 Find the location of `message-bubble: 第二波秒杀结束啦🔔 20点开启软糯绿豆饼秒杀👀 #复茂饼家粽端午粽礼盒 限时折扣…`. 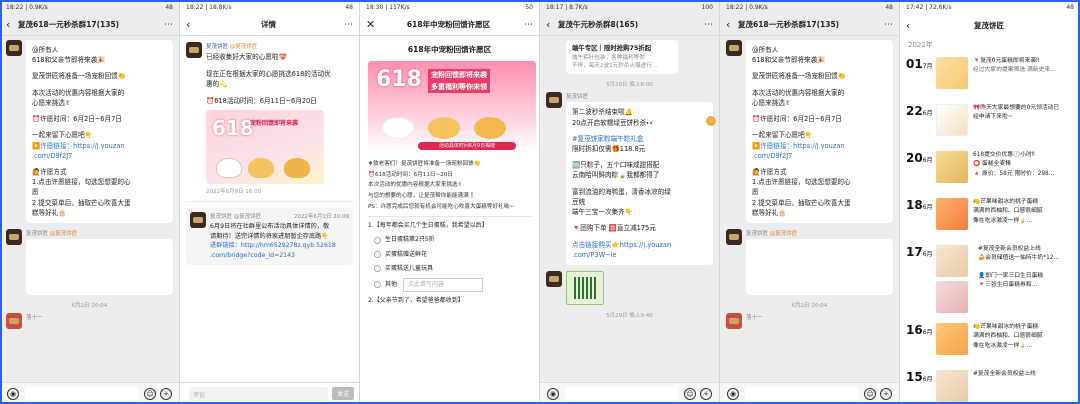

message-bubble: 第二波秒杀结束啦🔔 20点开启软糯绿豆饼秒杀👀 #复茂饼家粽端午粽礼盒 限时折扣… is located at coordinates (639, 184).